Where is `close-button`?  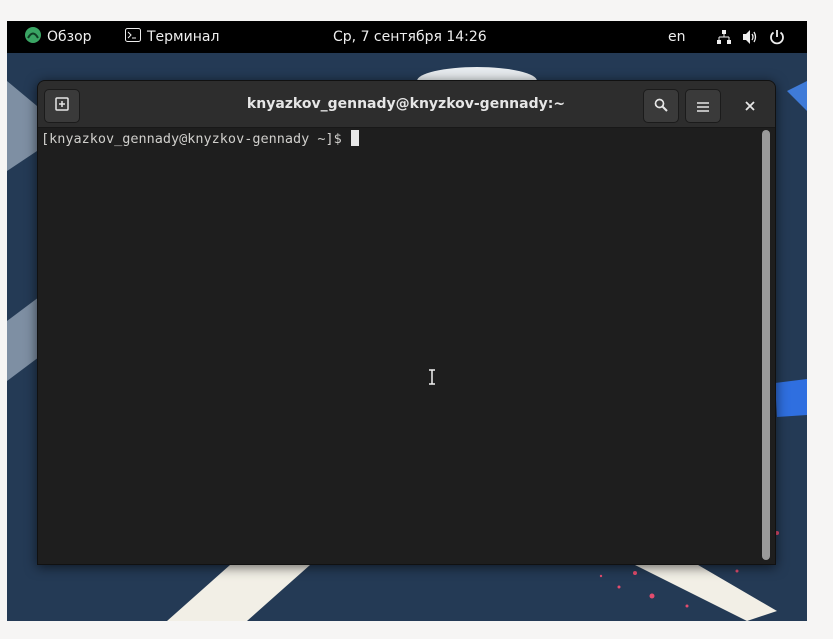 close-button is located at coordinates (750, 105).